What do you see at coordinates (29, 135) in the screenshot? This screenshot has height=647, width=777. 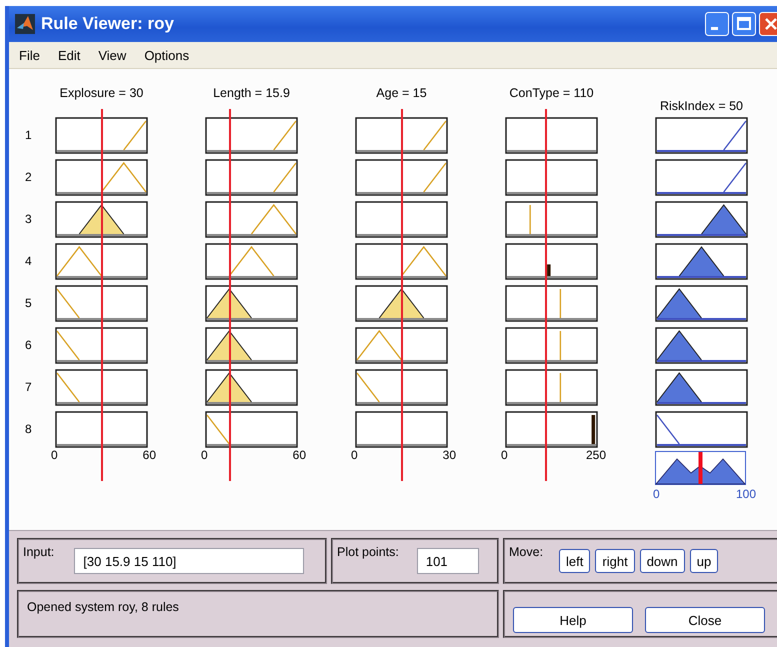 I see `rule-number: 1` at bounding box center [29, 135].